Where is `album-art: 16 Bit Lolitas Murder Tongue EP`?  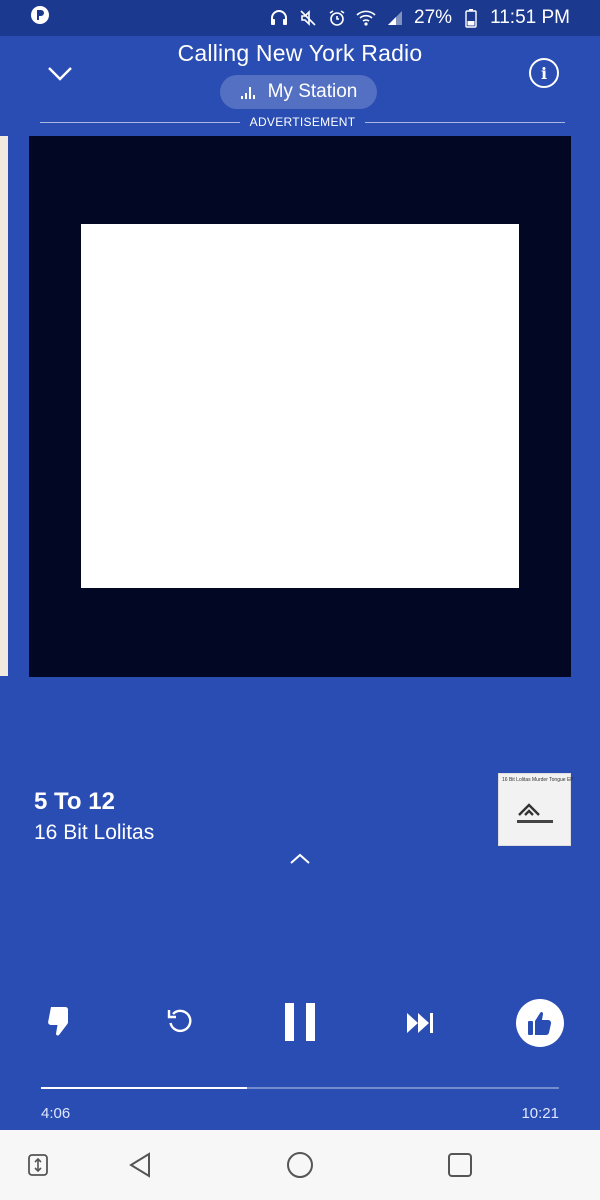 album-art: 16 Bit Lolitas Murder Tongue EP is located at coordinates (536, 809).